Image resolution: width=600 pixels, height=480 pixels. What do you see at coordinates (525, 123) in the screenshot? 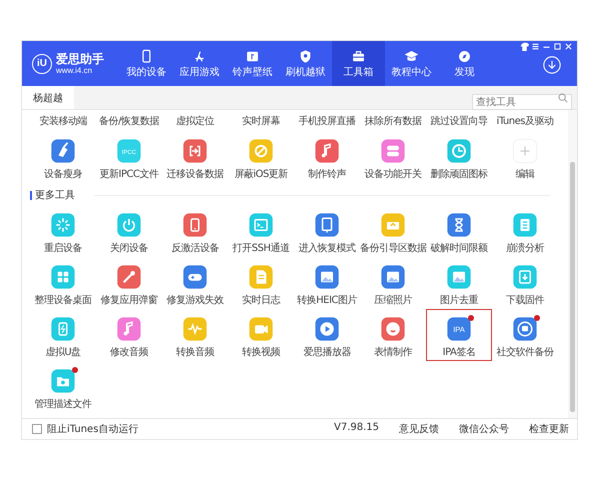
I see `tool-label: iTunes及驱动` at bounding box center [525, 123].